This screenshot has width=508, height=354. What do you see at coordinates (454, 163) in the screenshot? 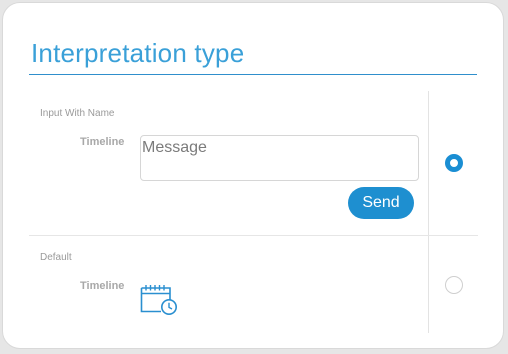
I see `radio-input-with-name` at bounding box center [454, 163].